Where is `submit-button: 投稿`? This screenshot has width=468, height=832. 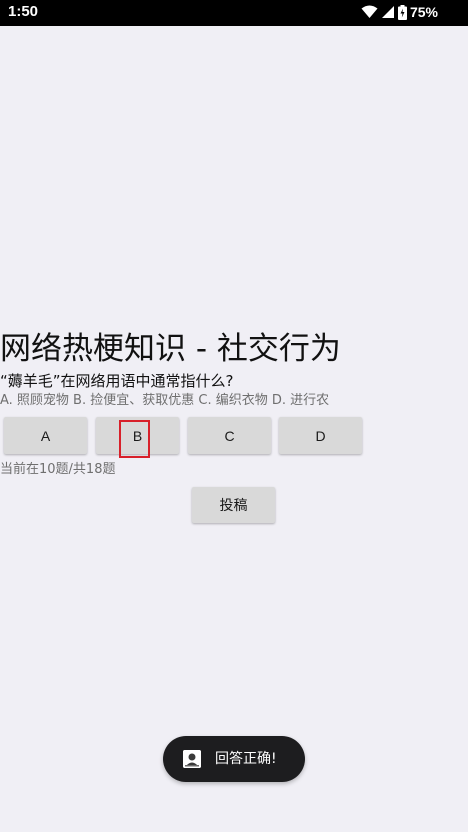
submit-button: 投稿 is located at coordinates (233, 505).